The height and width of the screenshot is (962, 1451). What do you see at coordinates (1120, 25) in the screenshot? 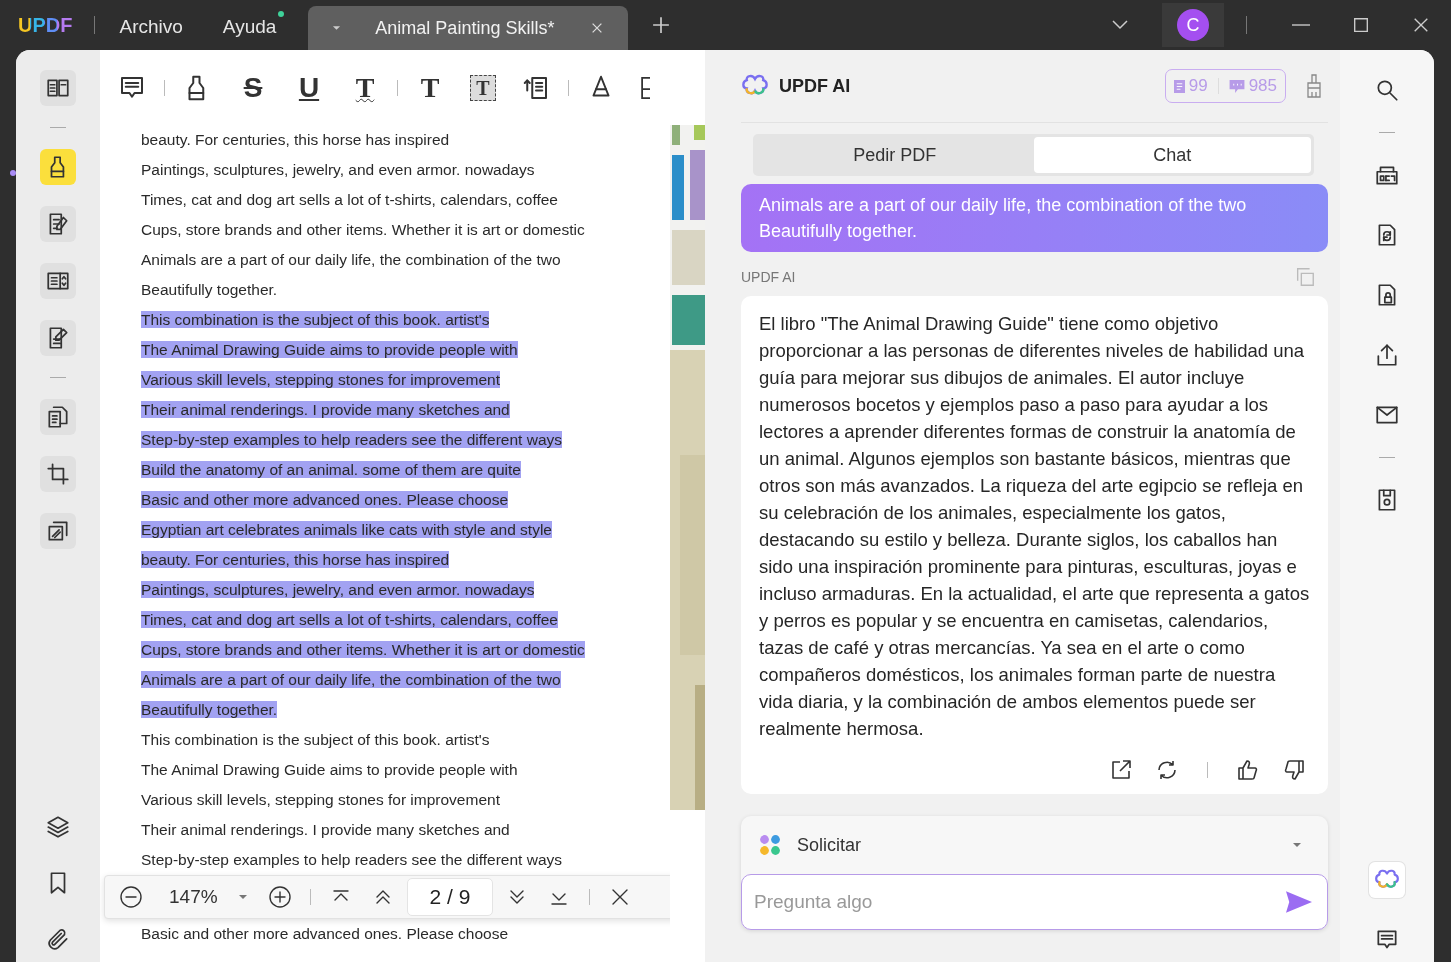
I see `chevron-down-icon` at bounding box center [1120, 25].